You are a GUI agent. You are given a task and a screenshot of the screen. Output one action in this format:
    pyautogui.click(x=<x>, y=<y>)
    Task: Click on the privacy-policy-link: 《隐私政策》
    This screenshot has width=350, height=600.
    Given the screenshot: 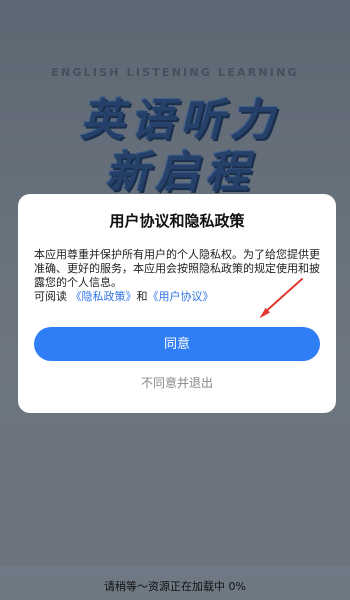 What is the action you would take?
    pyautogui.click(x=104, y=296)
    